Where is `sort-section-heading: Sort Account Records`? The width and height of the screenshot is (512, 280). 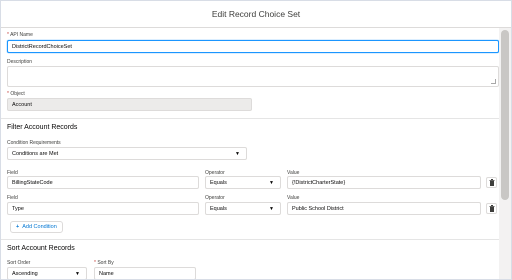
sort-section-heading: Sort Account Records is located at coordinates (41, 248).